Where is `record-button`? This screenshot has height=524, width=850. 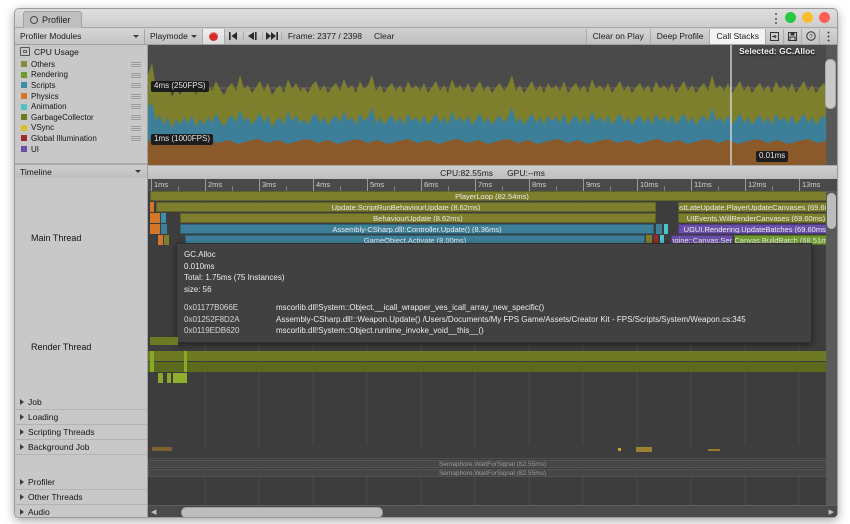 record-button is located at coordinates (213, 36).